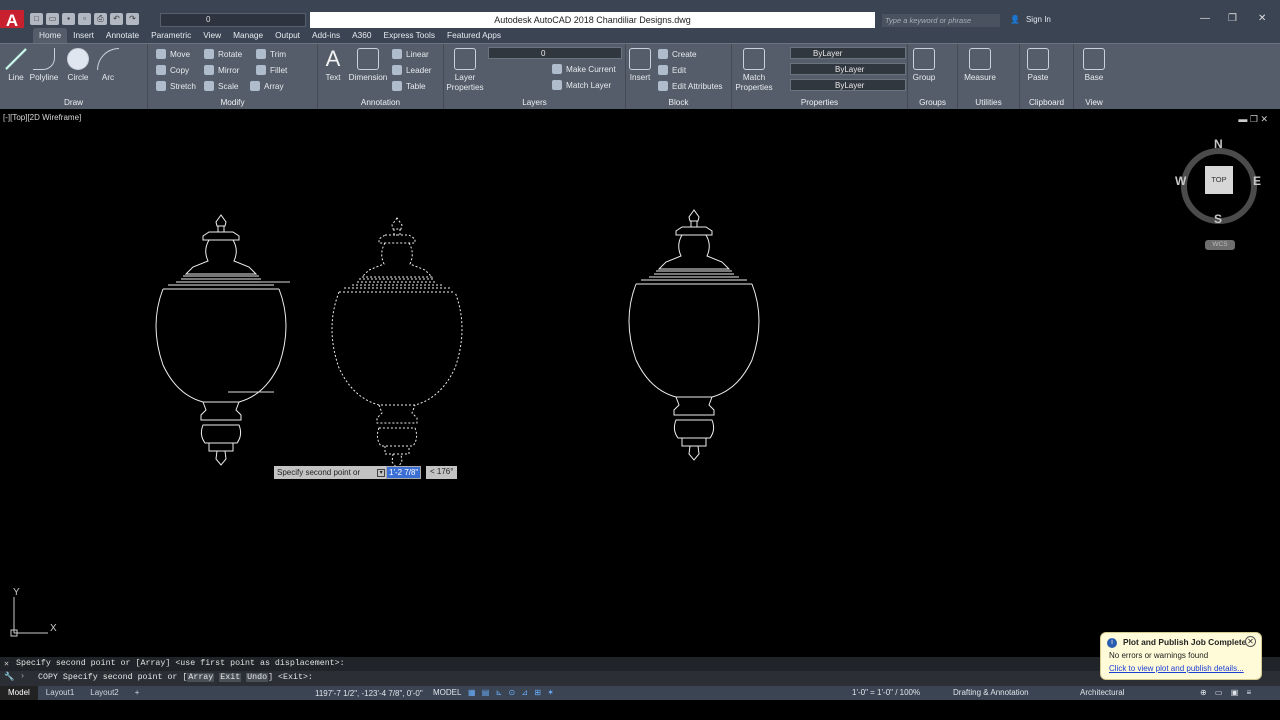  What do you see at coordinates (672, 70) in the screenshot?
I see `edit-block-button: Edit` at bounding box center [672, 70].